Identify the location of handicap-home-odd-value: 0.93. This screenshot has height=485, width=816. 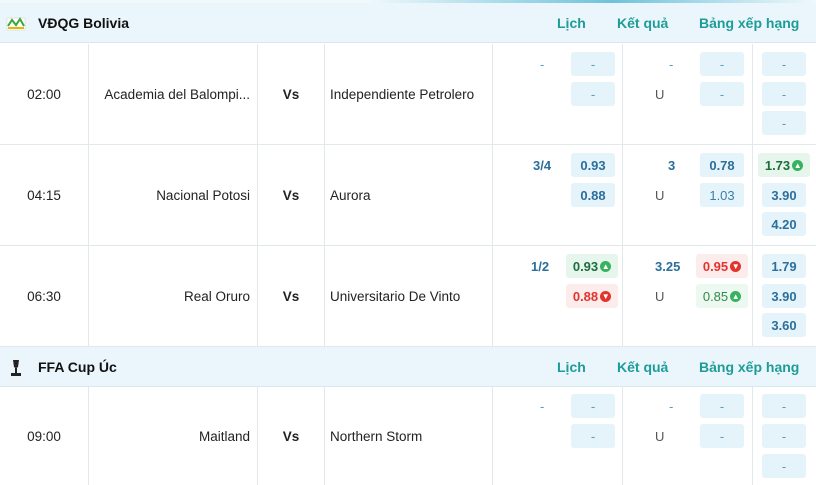
(585, 266).